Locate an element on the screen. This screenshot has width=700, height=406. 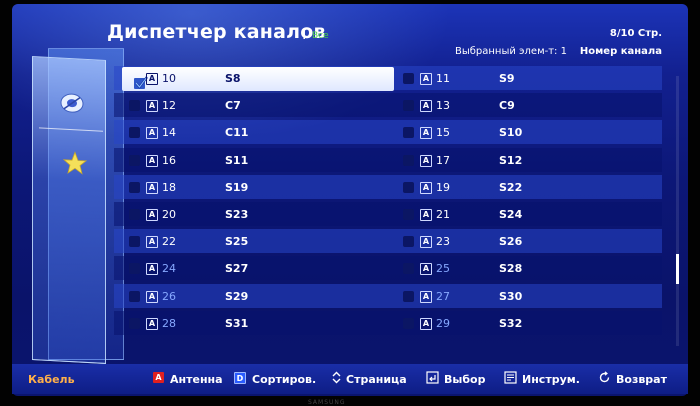
channel-name: S12 is located at coordinates (511, 160).